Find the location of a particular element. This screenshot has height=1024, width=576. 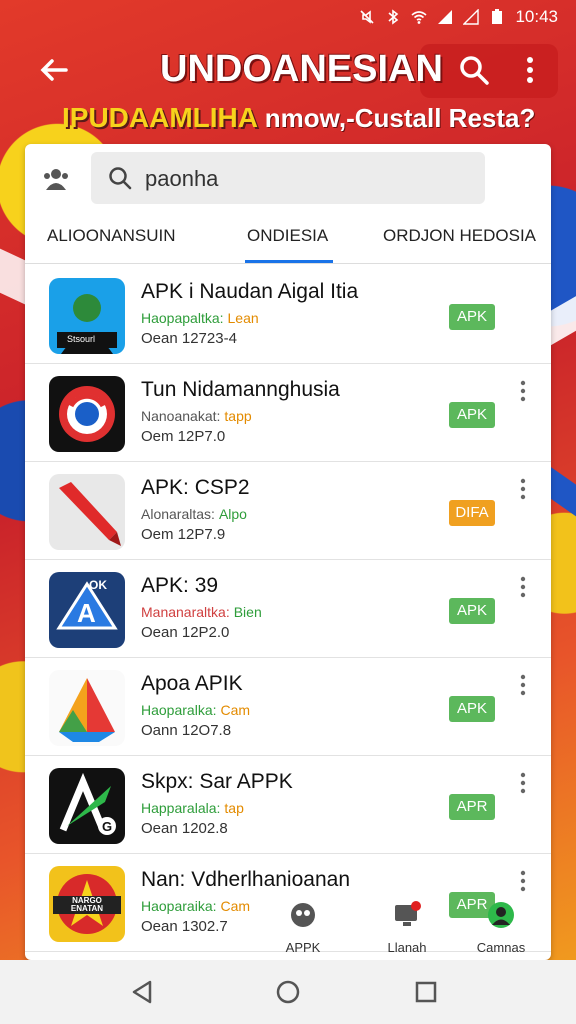

battery-icon is located at coordinates (497, 16).